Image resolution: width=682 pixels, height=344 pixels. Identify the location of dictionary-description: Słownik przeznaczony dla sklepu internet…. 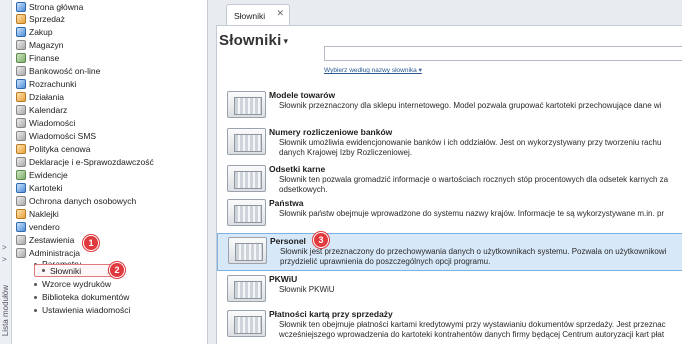
(470, 105).